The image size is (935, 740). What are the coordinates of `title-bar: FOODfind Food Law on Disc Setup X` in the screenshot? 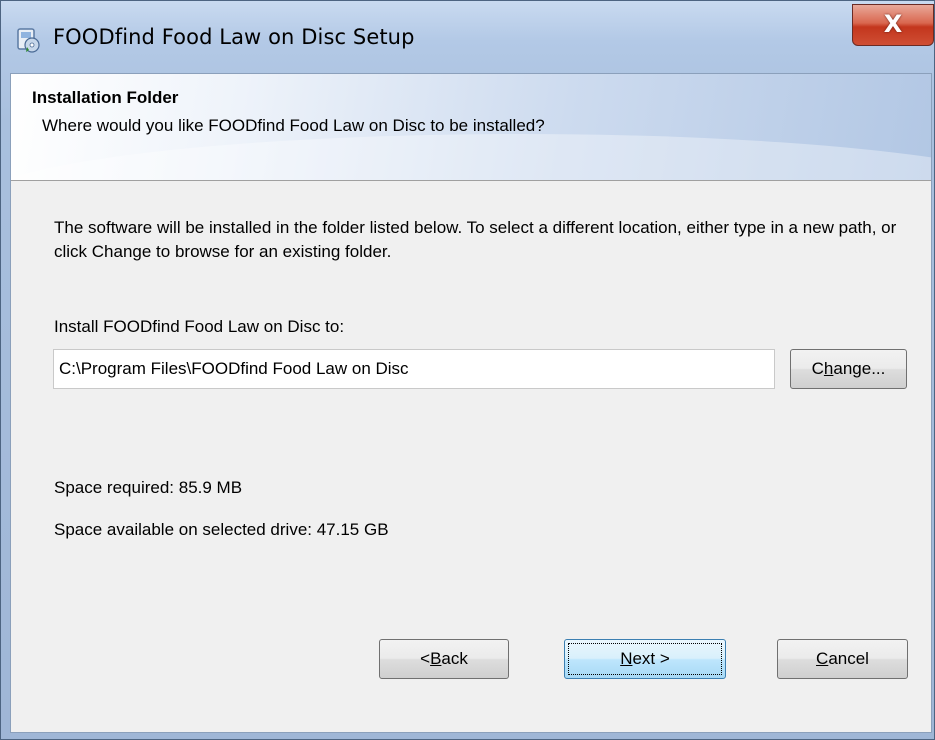 It's located at (467, 37).